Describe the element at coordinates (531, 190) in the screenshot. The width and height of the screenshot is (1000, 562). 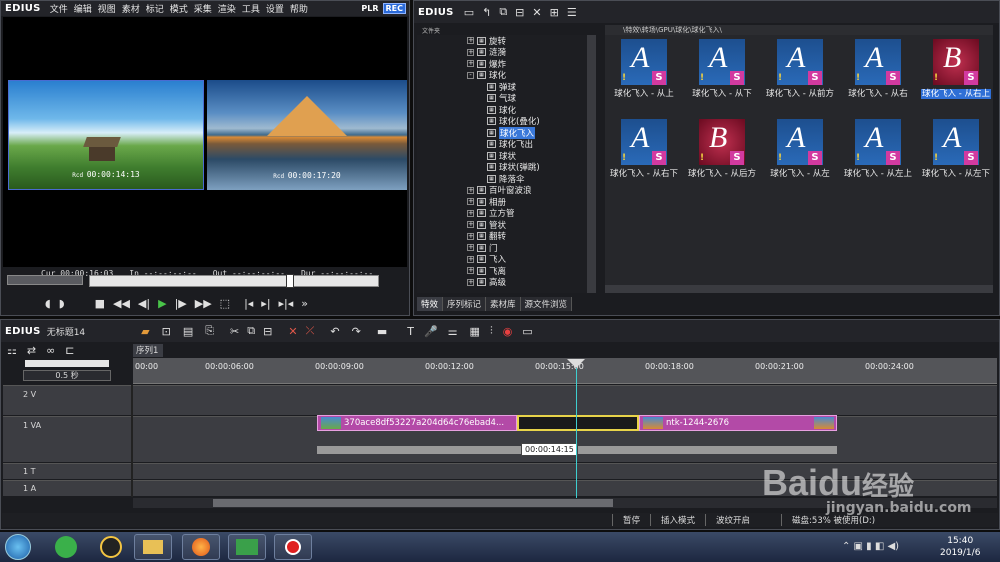
I see `tree-item: + ▦ 百叶窗波浪` at that location.